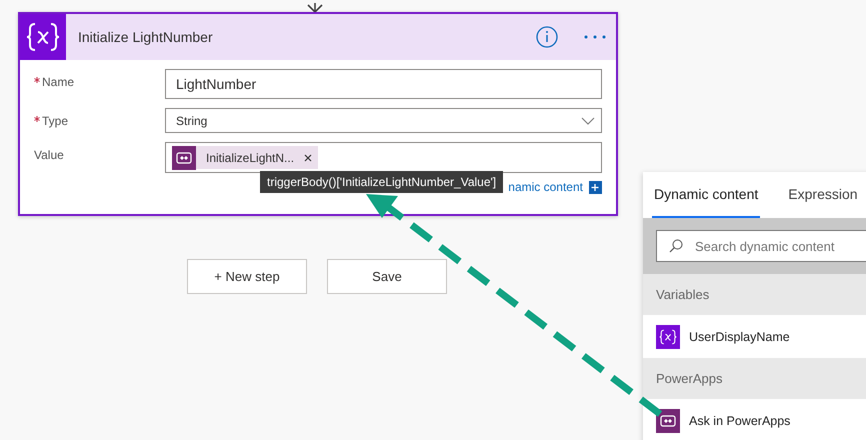 The width and height of the screenshot is (866, 440). Describe the element at coordinates (547, 37) in the screenshot. I see `info-icon` at that location.